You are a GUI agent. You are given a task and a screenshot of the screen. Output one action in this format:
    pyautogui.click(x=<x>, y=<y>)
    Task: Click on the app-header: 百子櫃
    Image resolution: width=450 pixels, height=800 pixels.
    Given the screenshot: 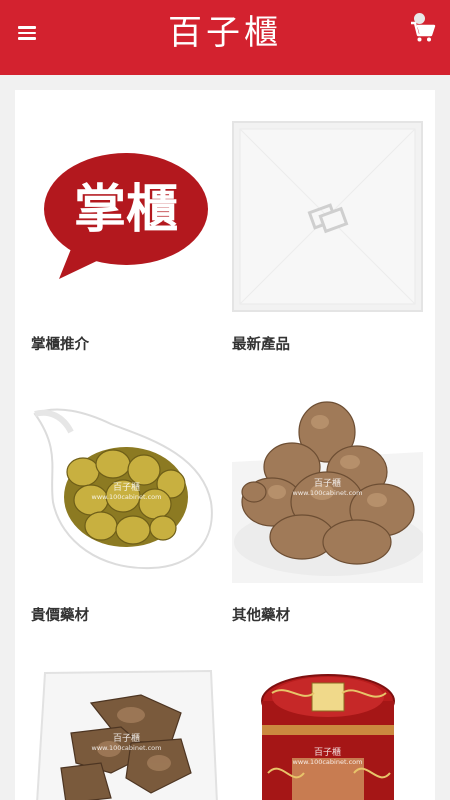 What is the action you would take?
    pyautogui.click(x=225, y=37)
    